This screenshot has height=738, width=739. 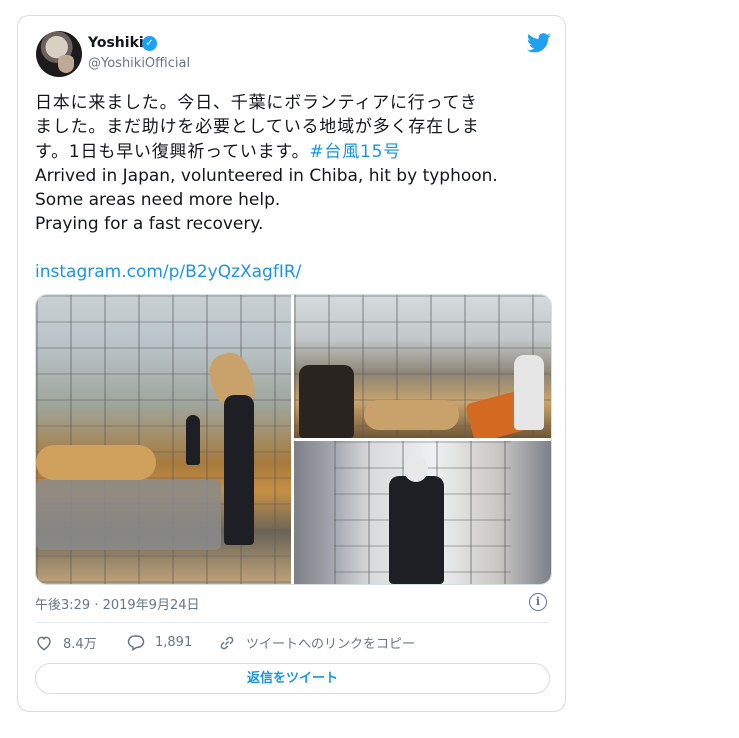 I want to click on instagram-link: instagram.com/p/B2yQzXagfIR/, so click(x=168, y=272).